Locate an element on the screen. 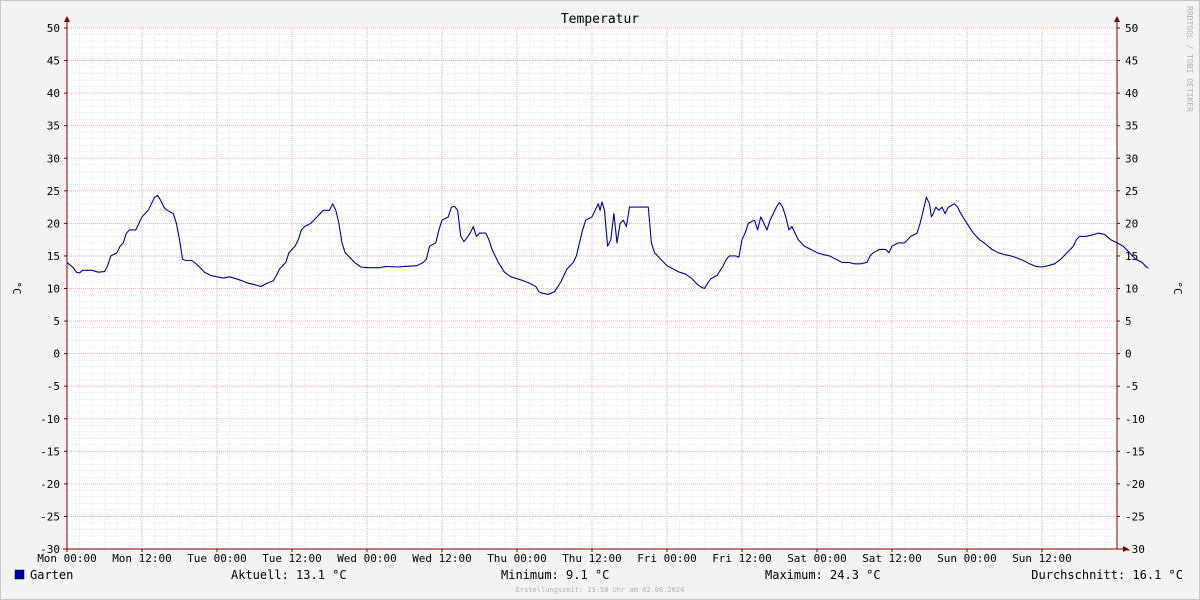 The height and width of the screenshot is (600, 1200). y-tick-label-left: 45 is located at coordinates (53, 61).